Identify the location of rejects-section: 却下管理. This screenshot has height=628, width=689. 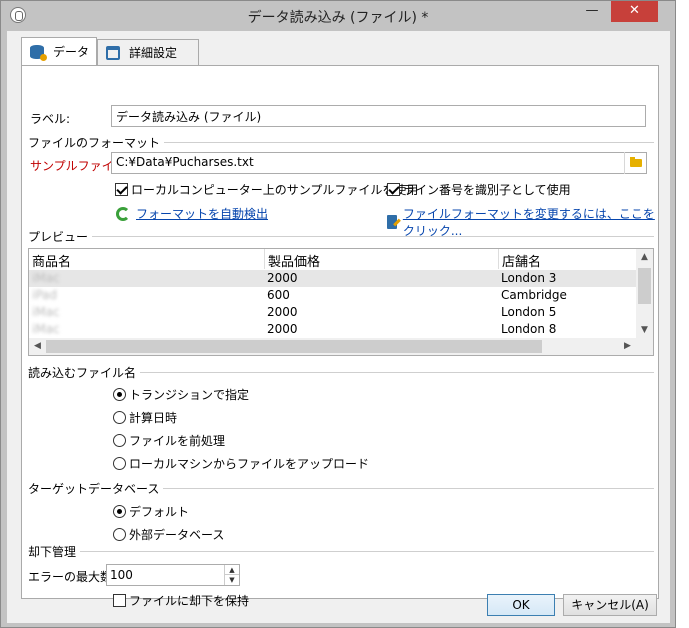
(341, 551).